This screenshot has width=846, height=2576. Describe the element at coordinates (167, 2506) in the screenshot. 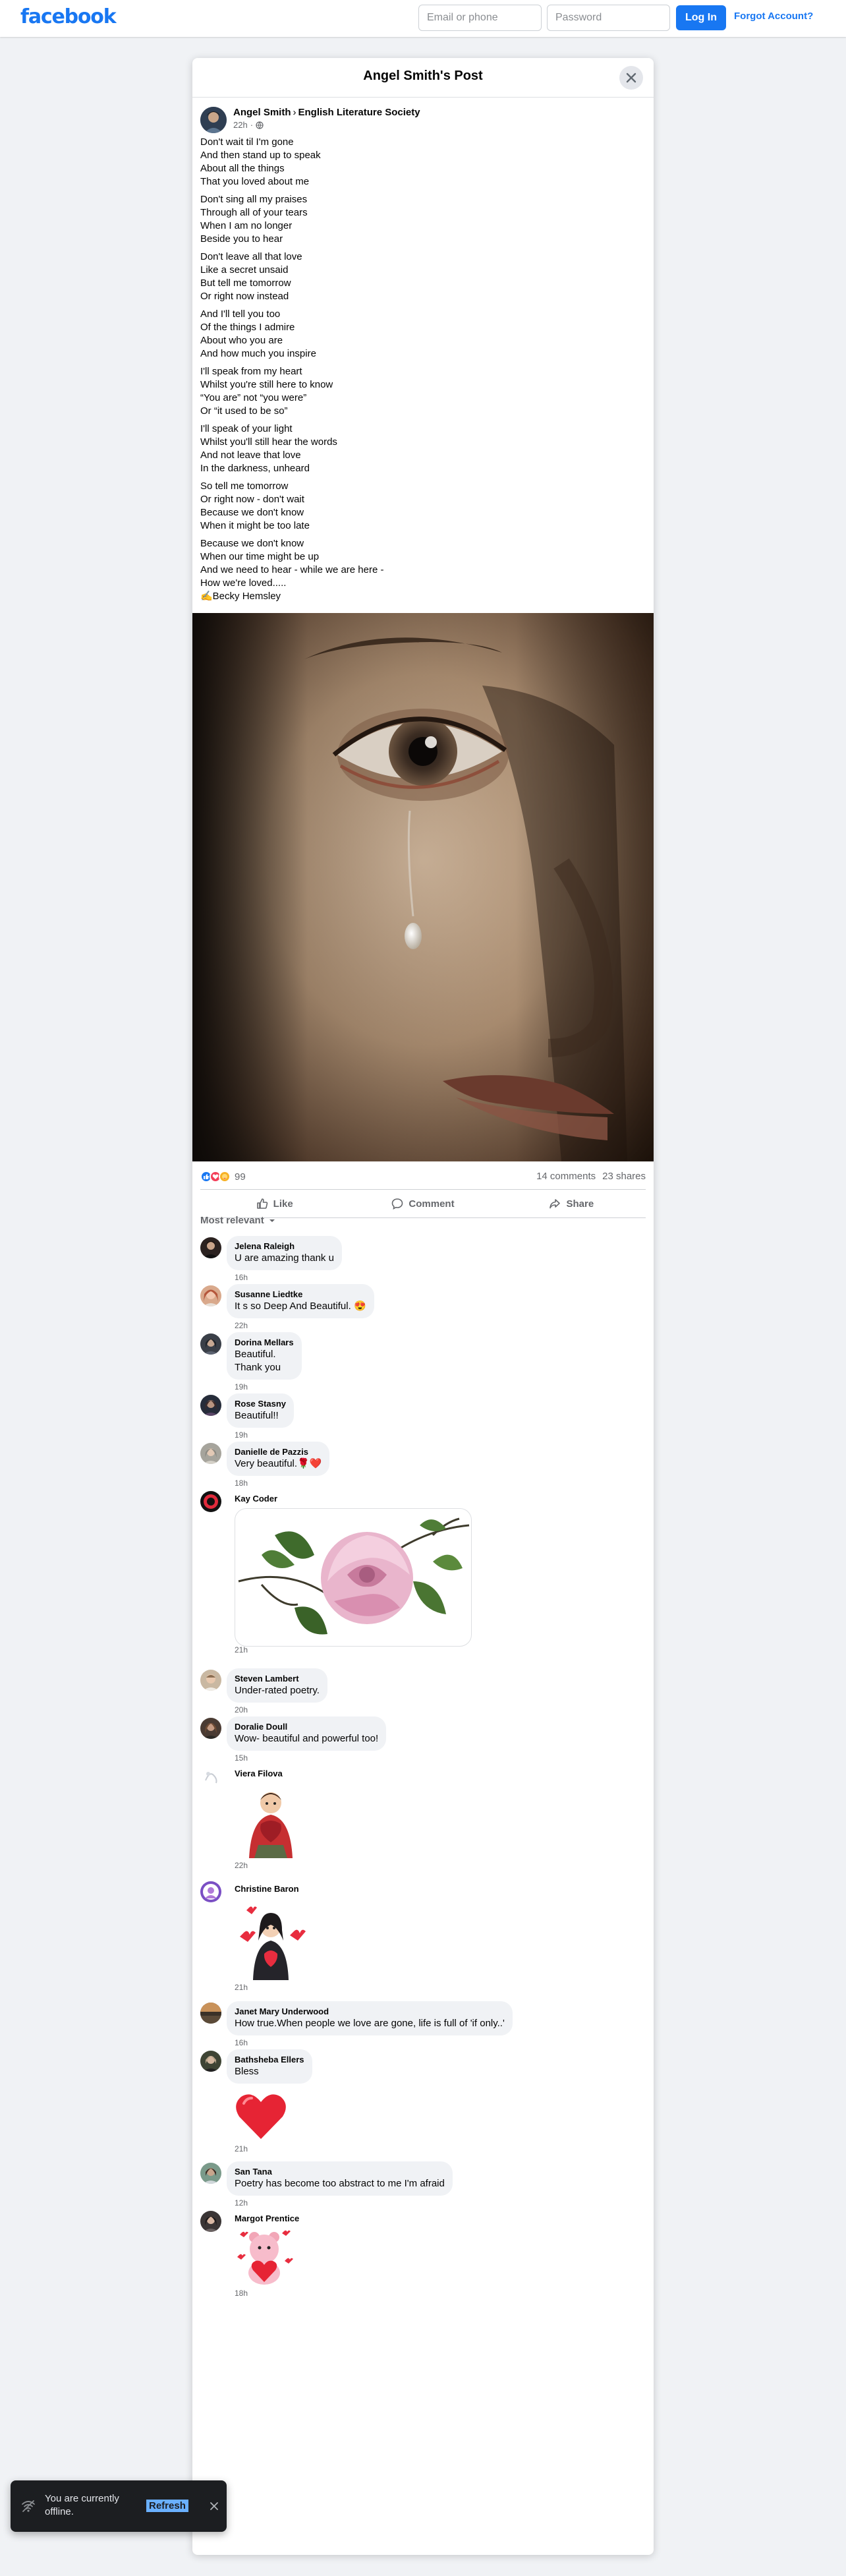

I see `refresh-link: Refresh` at that location.